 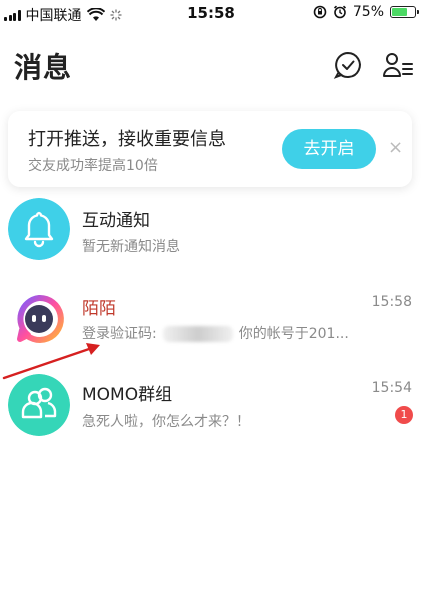 I want to click on battery-icon, so click(x=404, y=12).